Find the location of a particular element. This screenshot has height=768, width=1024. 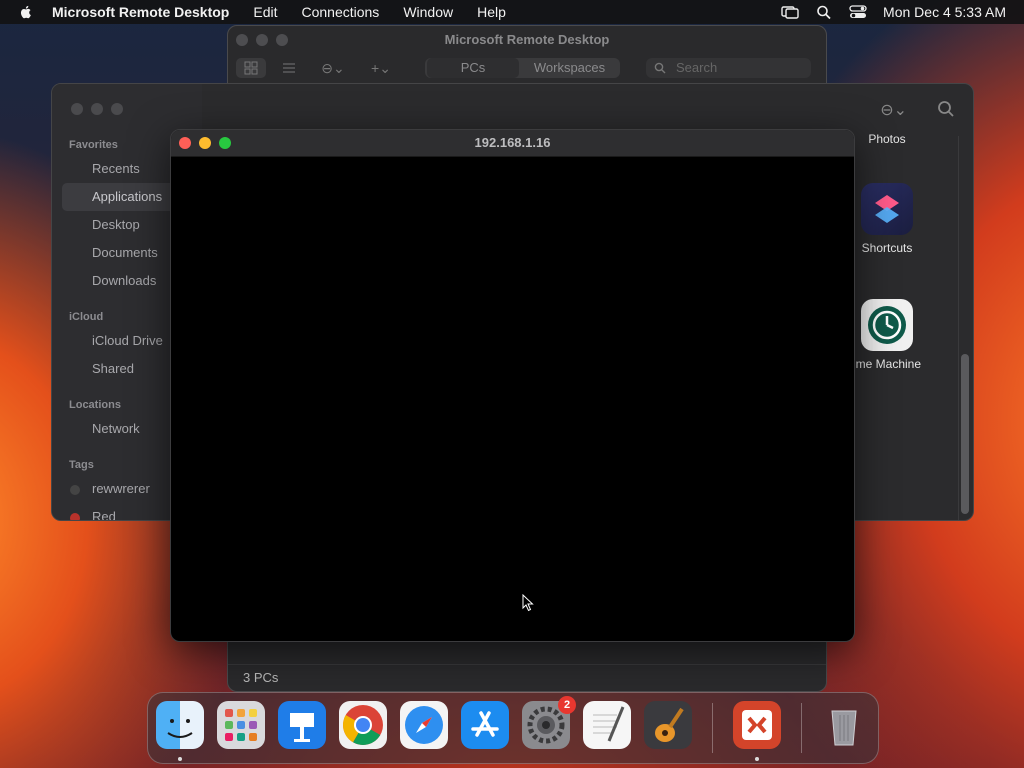

app-label-photos: Photos is located at coordinates (887, 139).